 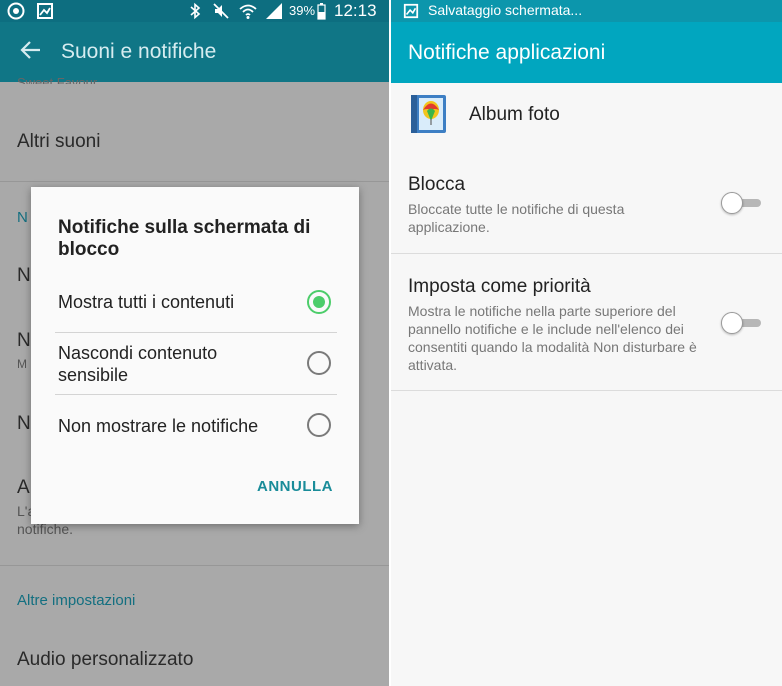 I want to click on setting-title: Imposta come priorità, so click(x=499, y=286).